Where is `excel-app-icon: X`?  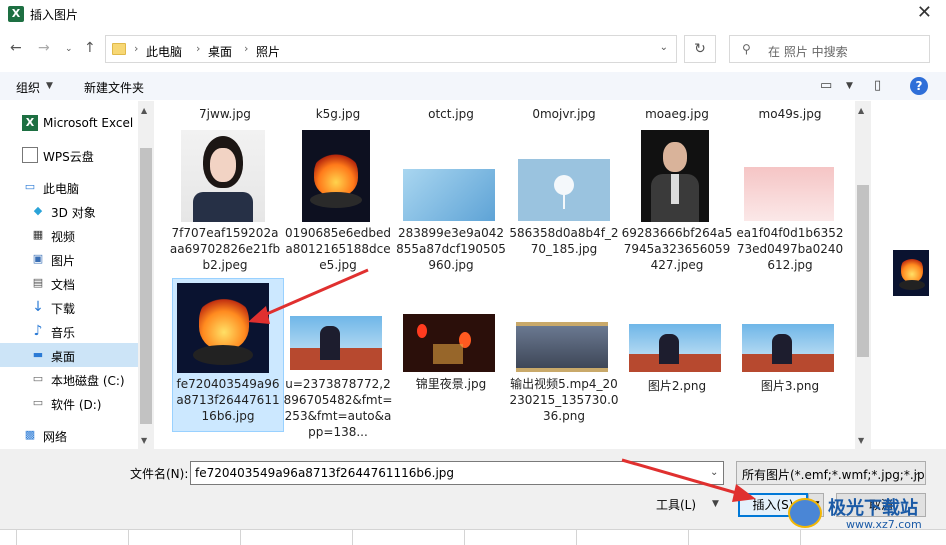 excel-app-icon: X is located at coordinates (16, 14).